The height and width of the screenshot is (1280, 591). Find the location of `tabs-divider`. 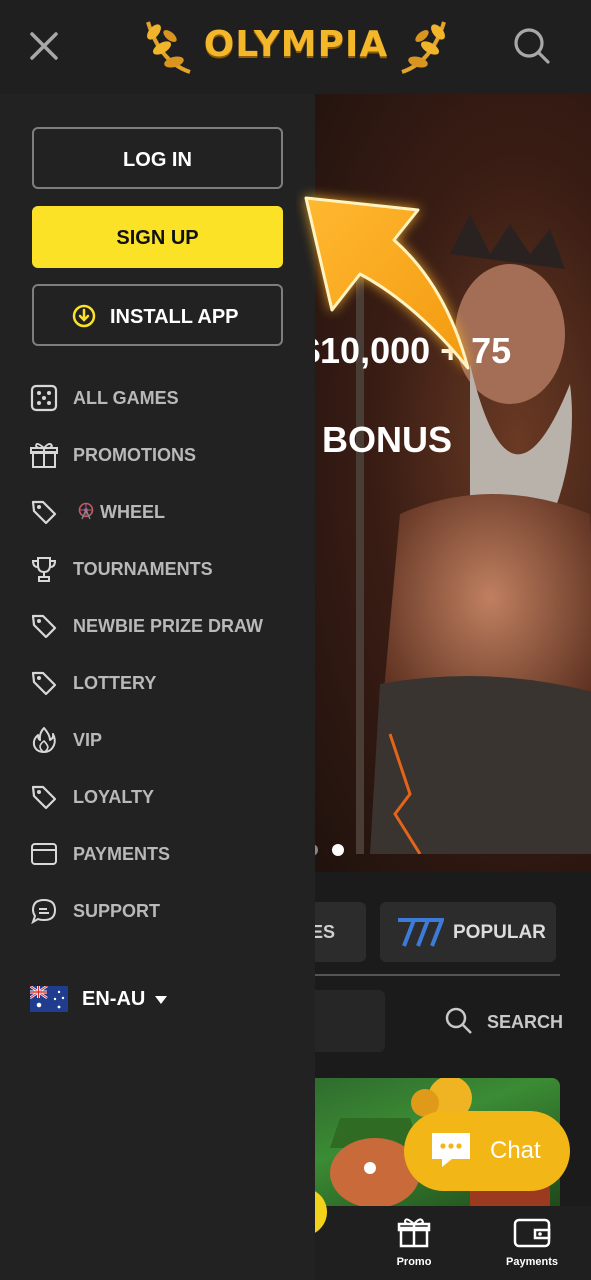

tabs-divider is located at coordinates (430, 975).